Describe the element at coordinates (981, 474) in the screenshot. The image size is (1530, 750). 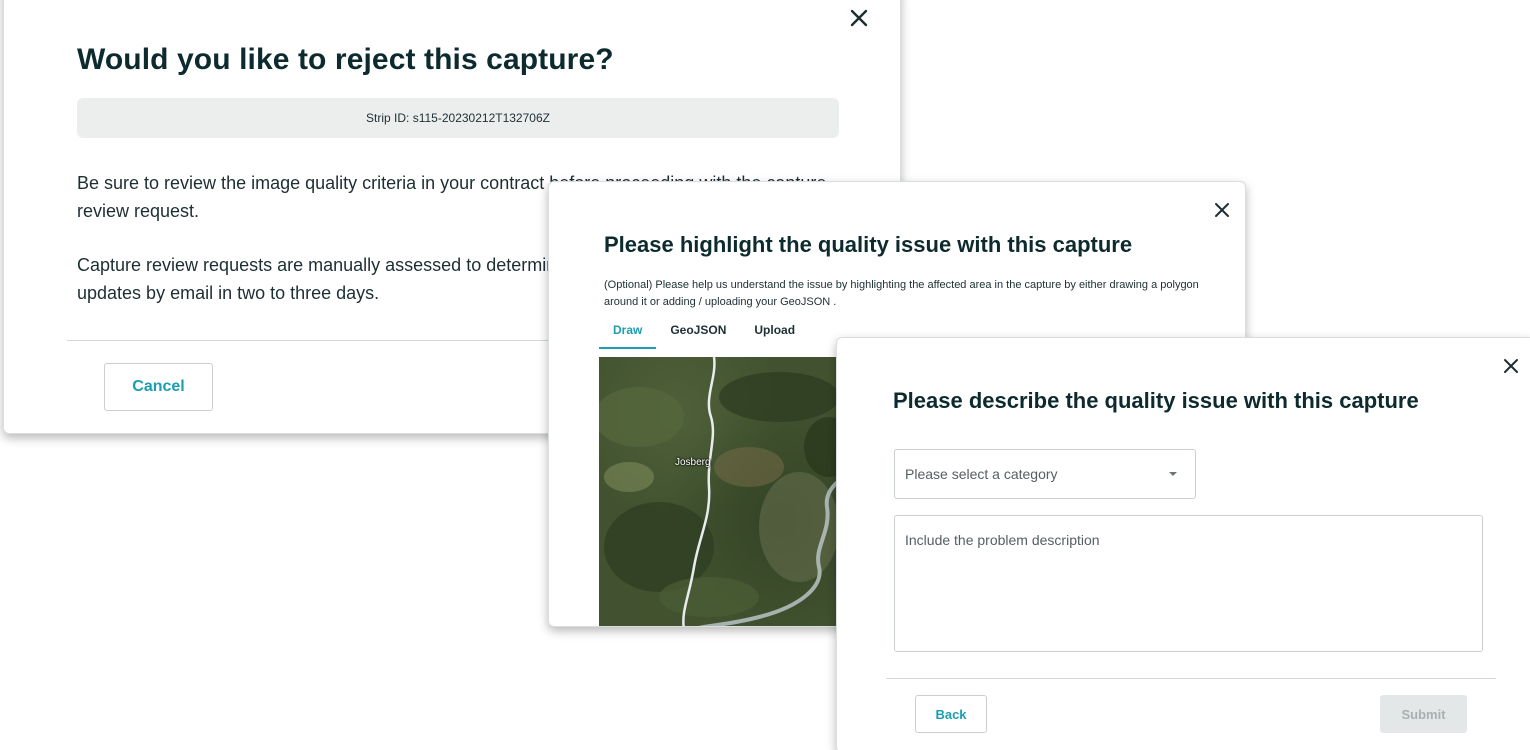
I see `category-select-placeholder: Please select a category` at that location.